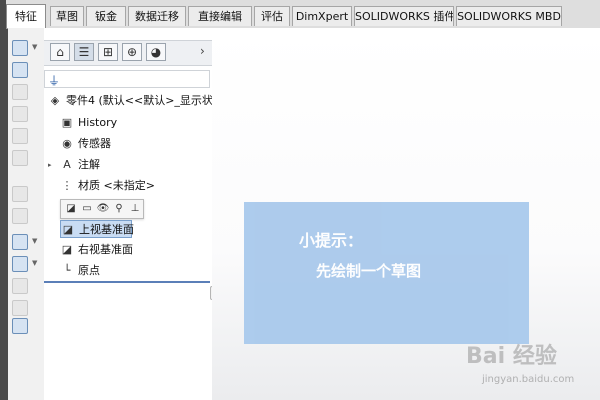 Image resolution: width=600 pixels, height=400 pixels. Describe the element at coordinates (511, 356) in the screenshot. I see `watermark-logo: Bai 经验` at that location.